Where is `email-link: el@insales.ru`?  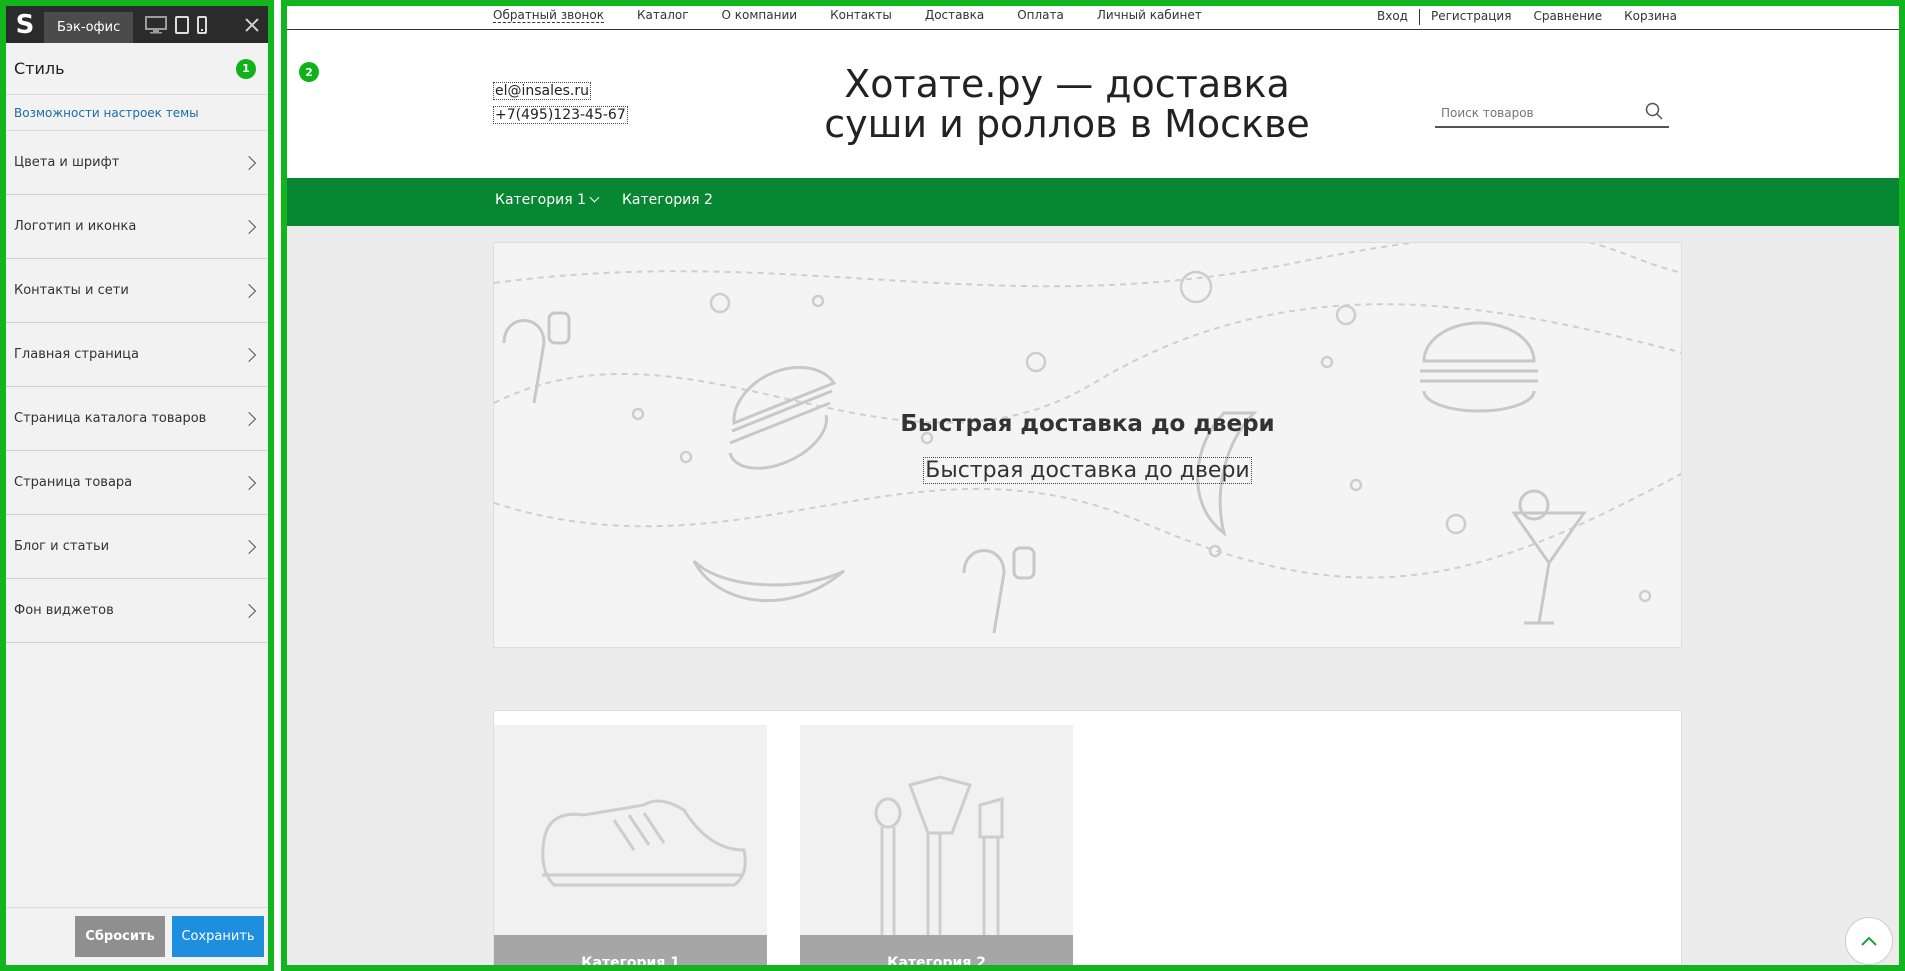 email-link: el@insales.ru is located at coordinates (542, 91).